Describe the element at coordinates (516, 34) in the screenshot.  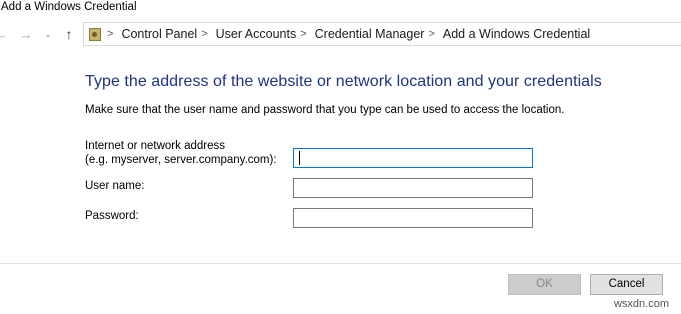
I see `breadcrumb-add-windows-credential: Add a Windows Credential` at that location.